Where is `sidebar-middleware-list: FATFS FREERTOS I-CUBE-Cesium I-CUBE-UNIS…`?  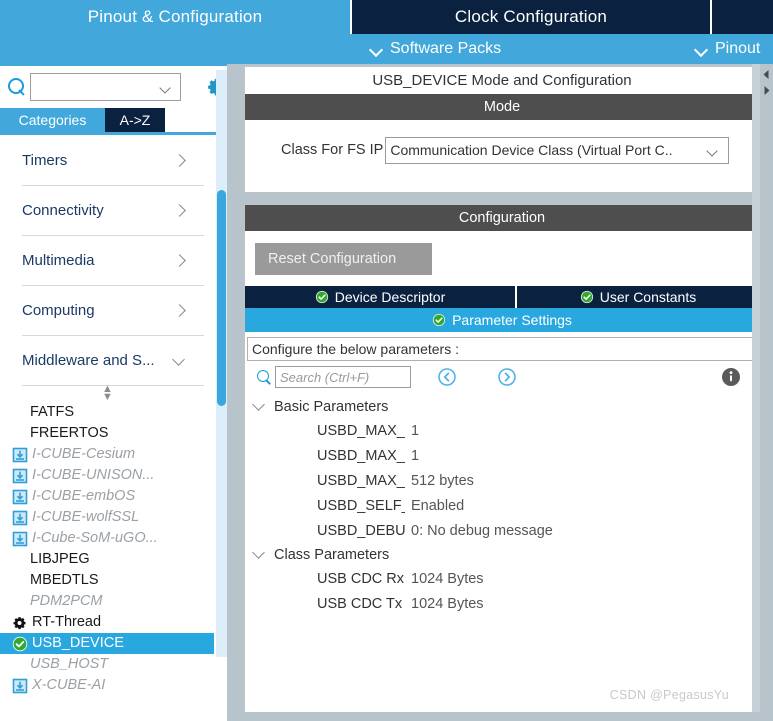
sidebar-middleware-list: FATFS FREERTOS I-CUBE-Cesium I-CUBE-UNIS… is located at coordinates (107, 549).